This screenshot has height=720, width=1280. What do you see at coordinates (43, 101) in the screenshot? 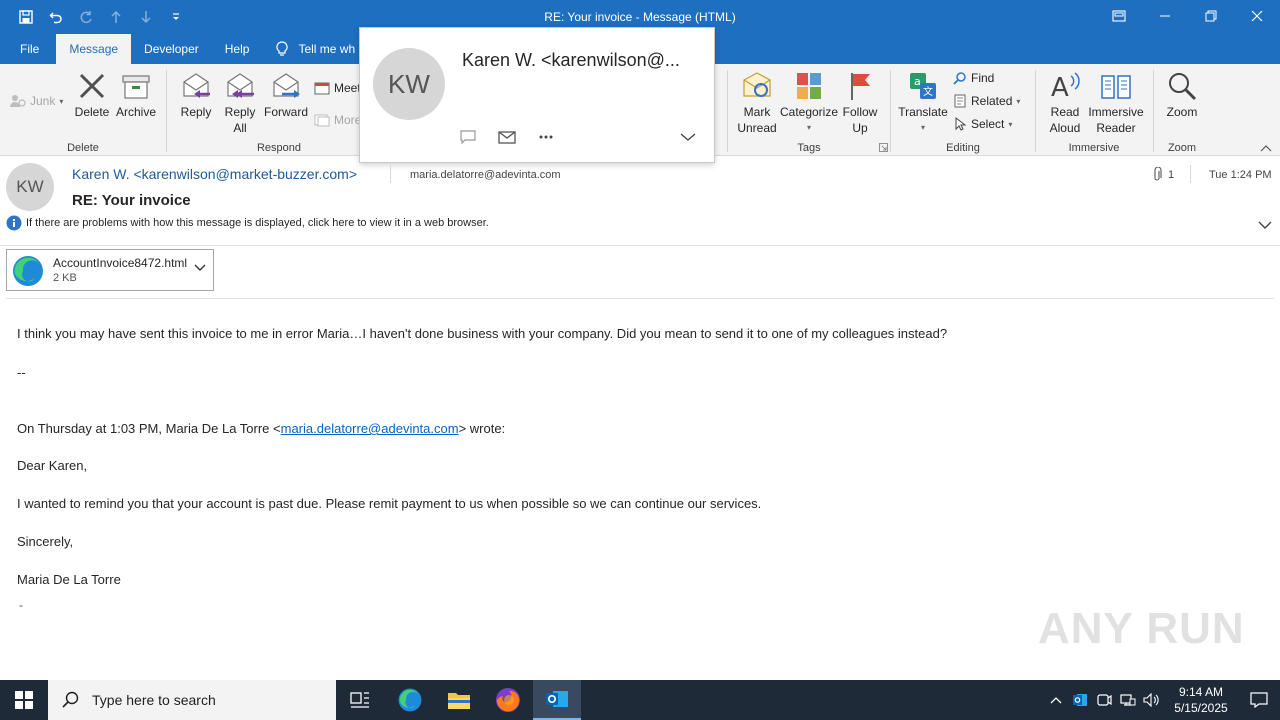
I see `junk-label: Junk` at bounding box center [43, 101].